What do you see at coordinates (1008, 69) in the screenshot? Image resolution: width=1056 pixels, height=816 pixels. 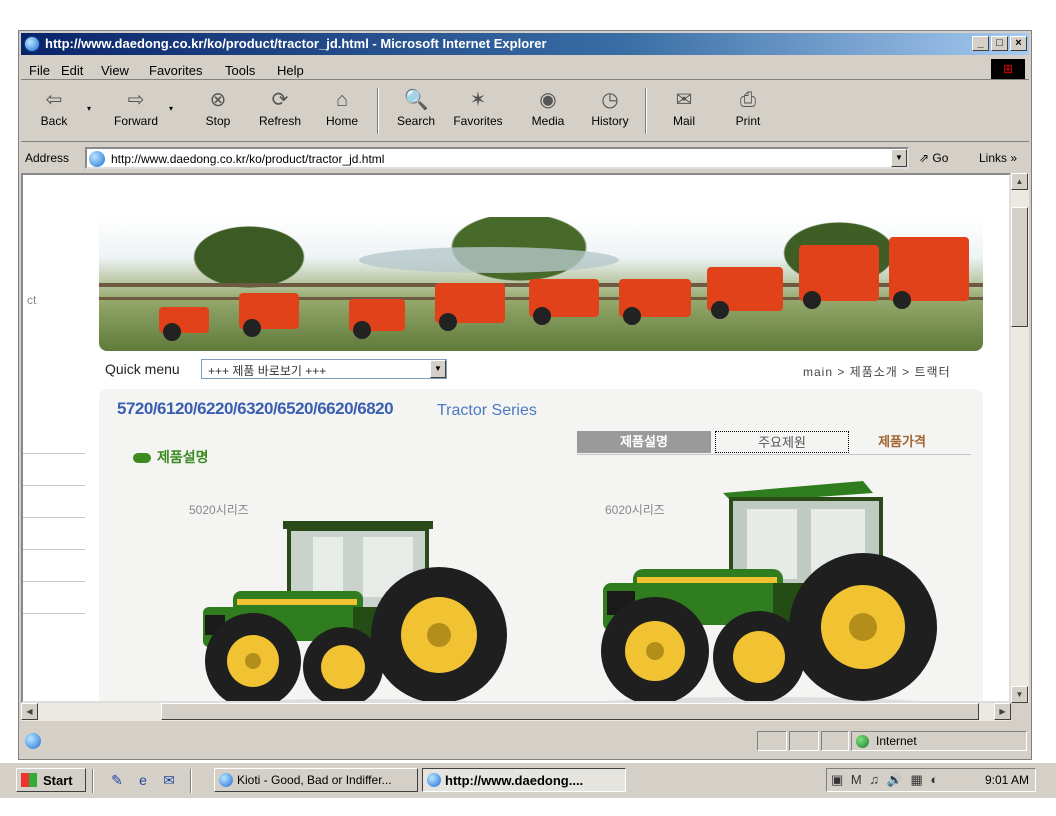 I see `windows-throbber-icon: ⊞` at bounding box center [1008, 69].